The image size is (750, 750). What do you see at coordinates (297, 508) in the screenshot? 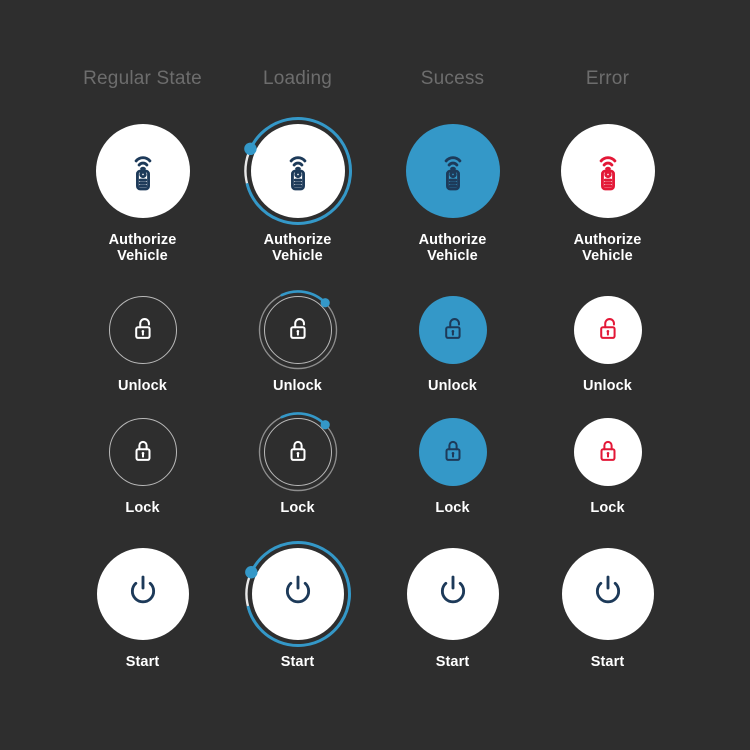
I see `button-label-lock-loading: Lock` at bounding box center [297, 508].